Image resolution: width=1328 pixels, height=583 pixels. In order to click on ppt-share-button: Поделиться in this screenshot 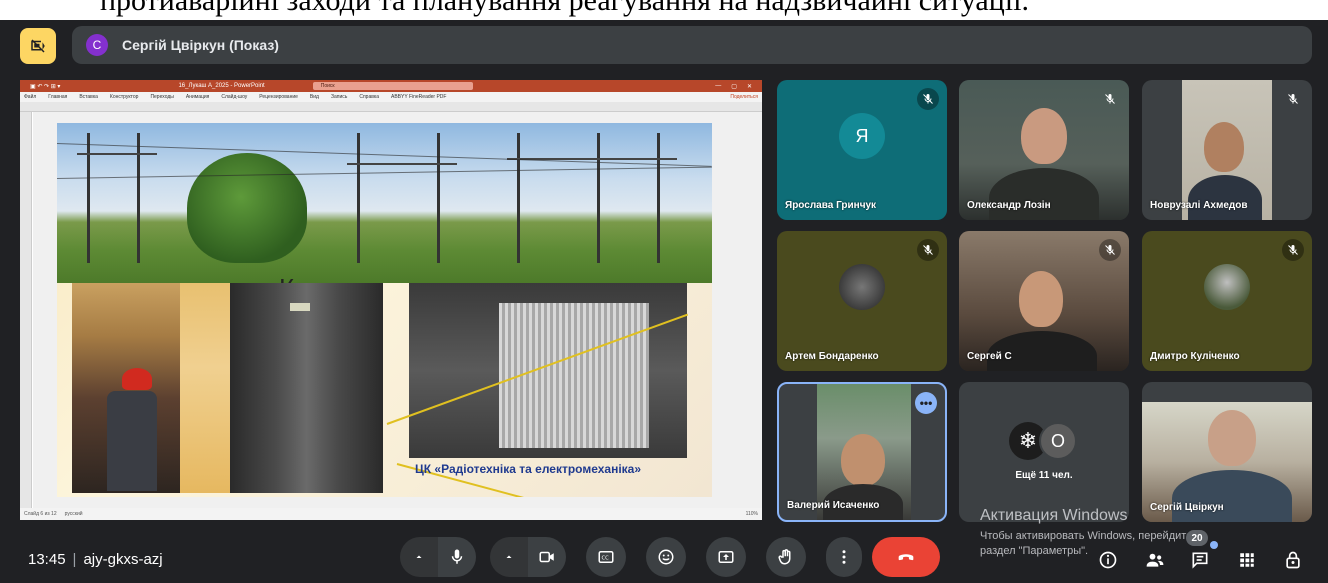, I will do `click(744, 97)`.